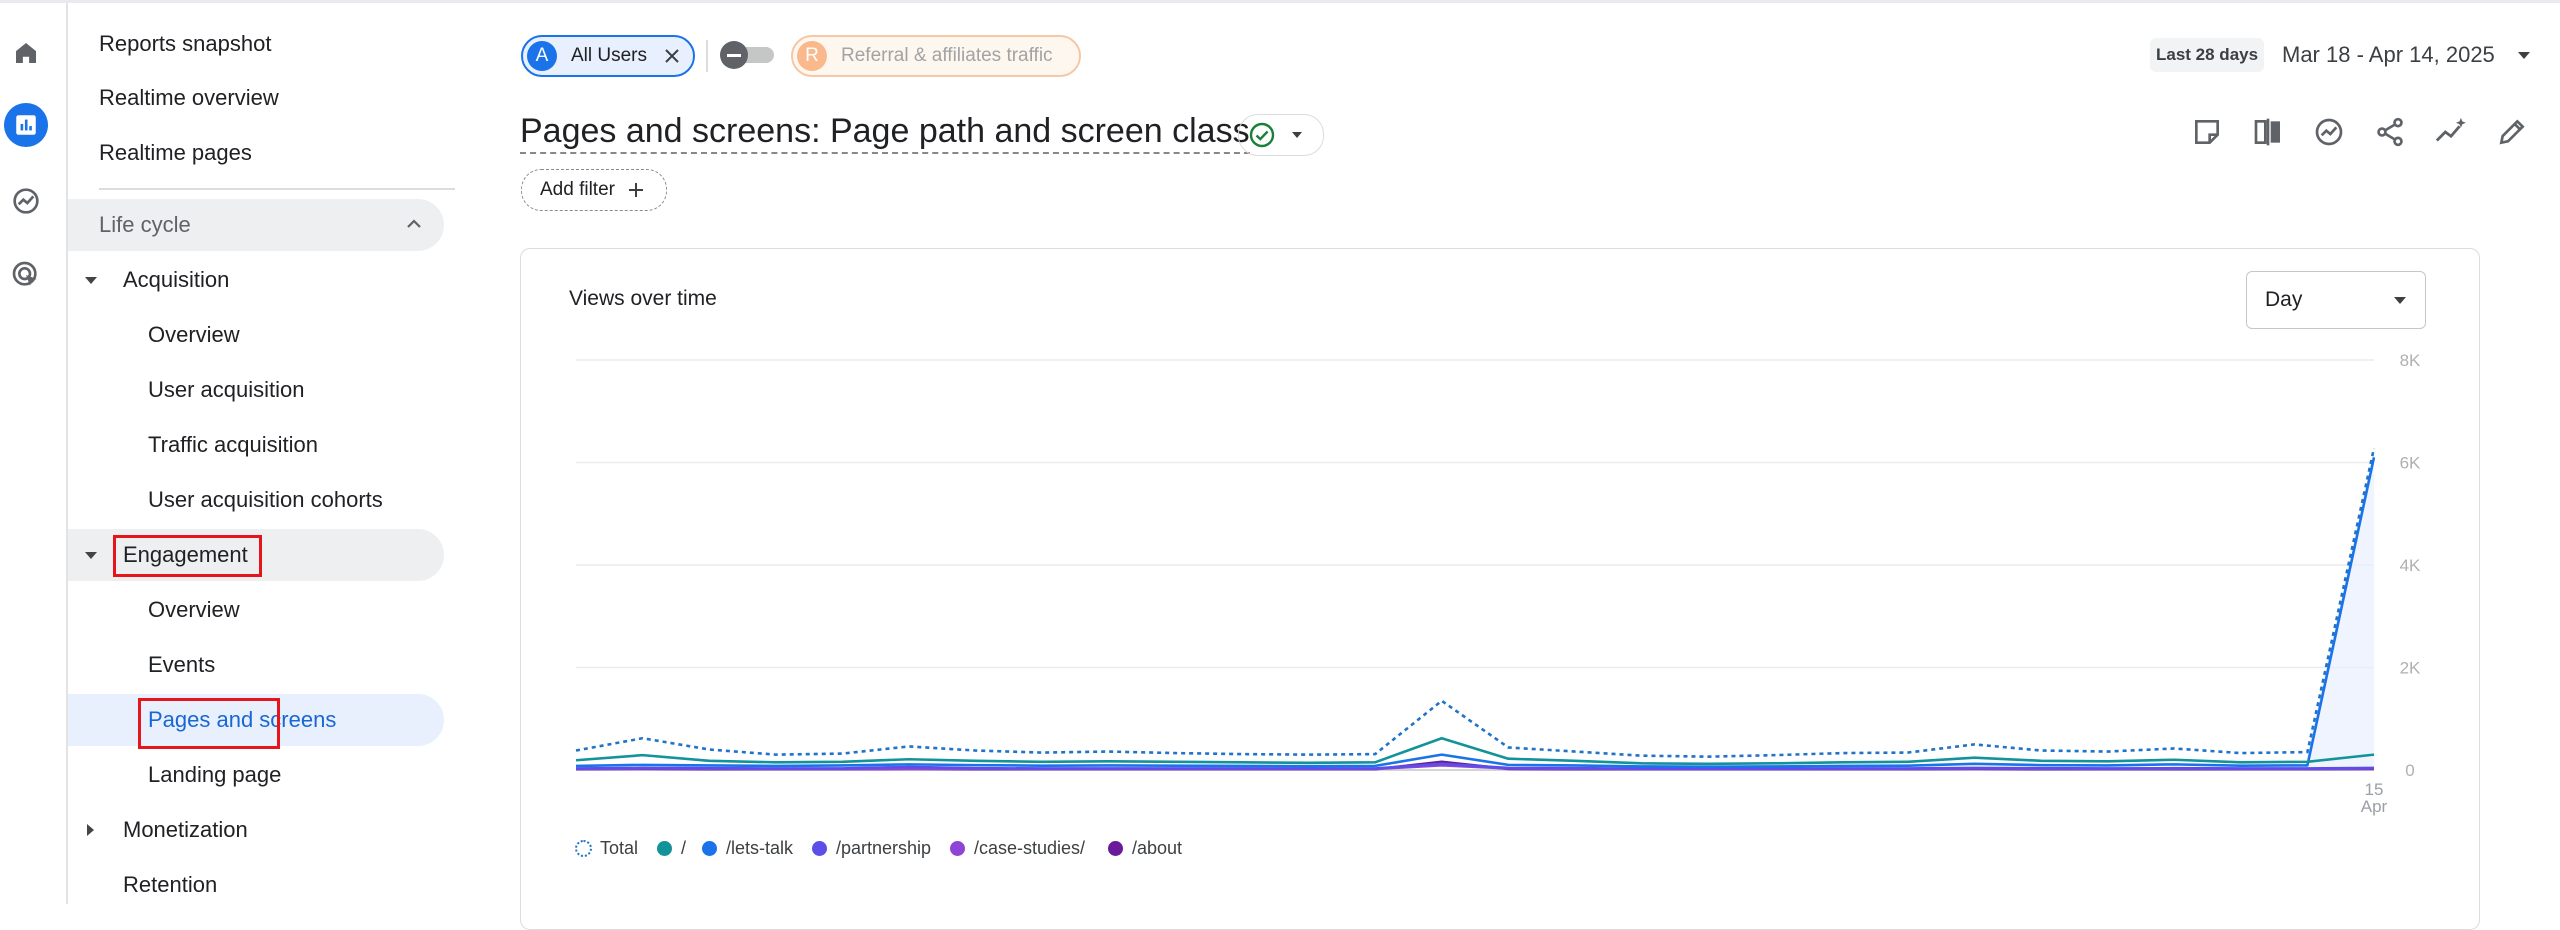 This screenshot has width=2560, height=930. What do you see at coordinates (2410, 565) in the screenshot?
I see `y-tick-label: 4K` at bounding box center [2410, 565].